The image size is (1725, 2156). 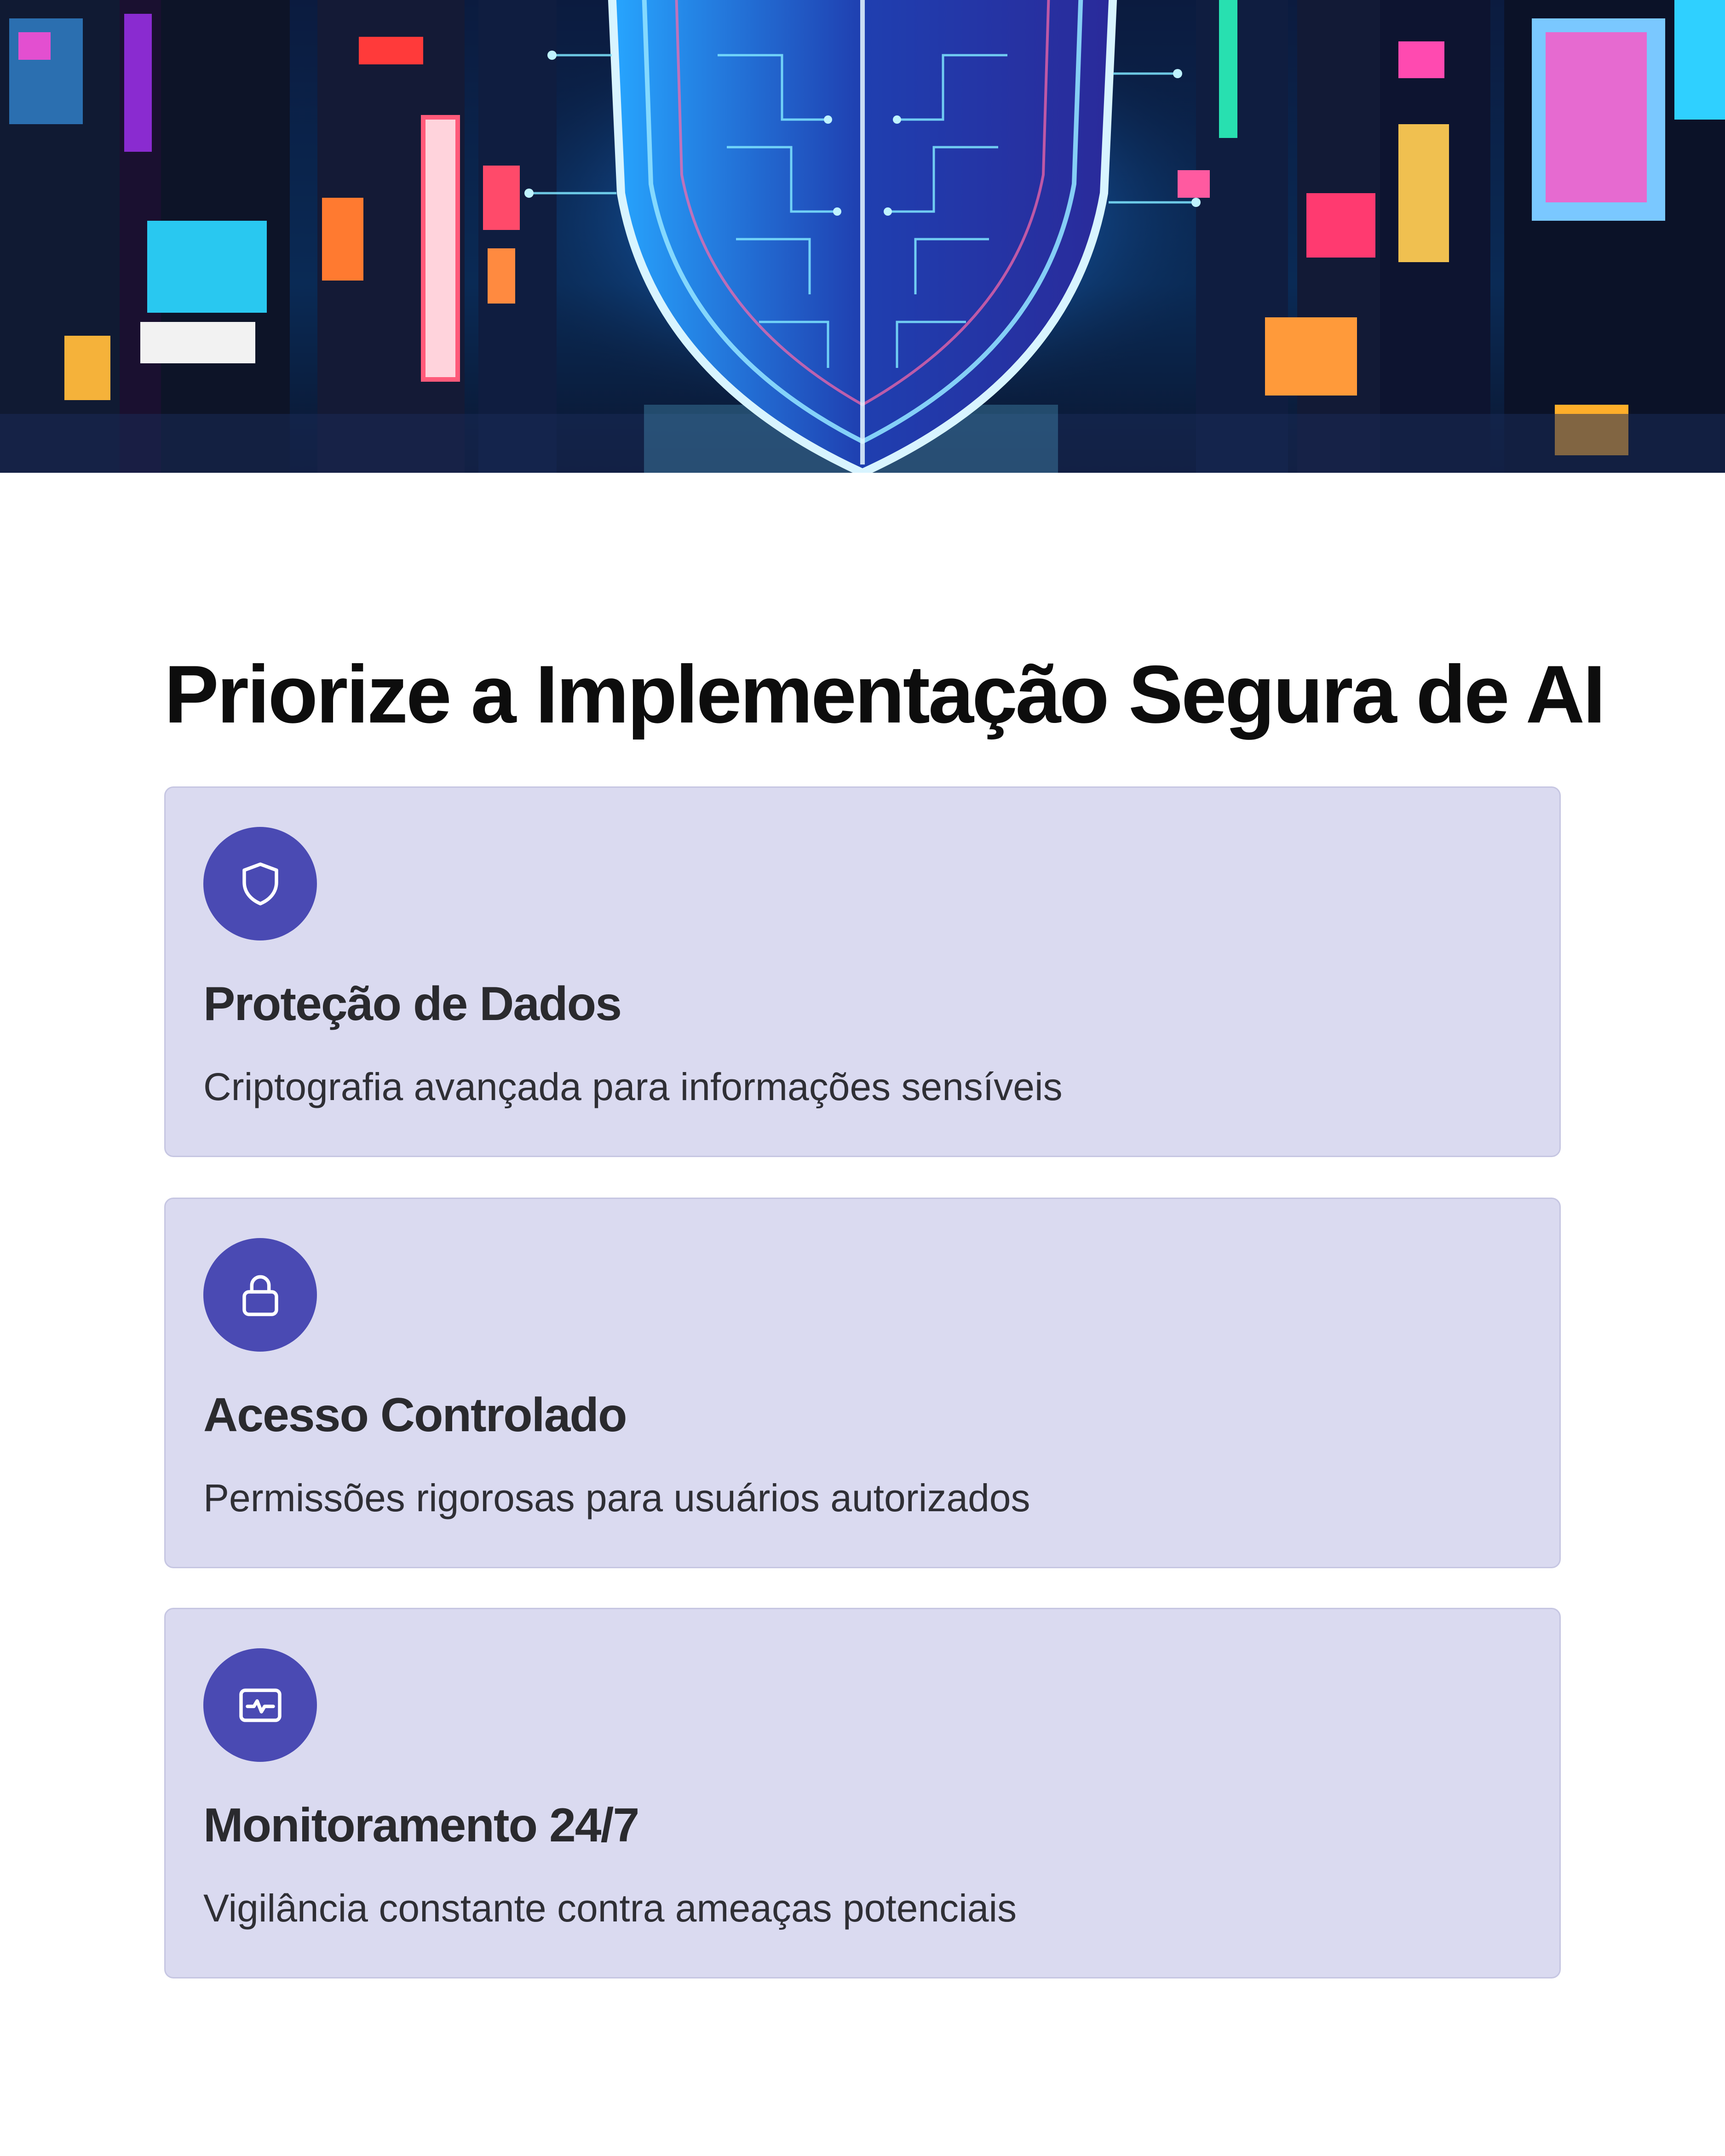 What do you see at coordinates (415, 1415) in the screenshot?
I see `card-title: Acesso Controlado` at bounding box center [415, 1415].